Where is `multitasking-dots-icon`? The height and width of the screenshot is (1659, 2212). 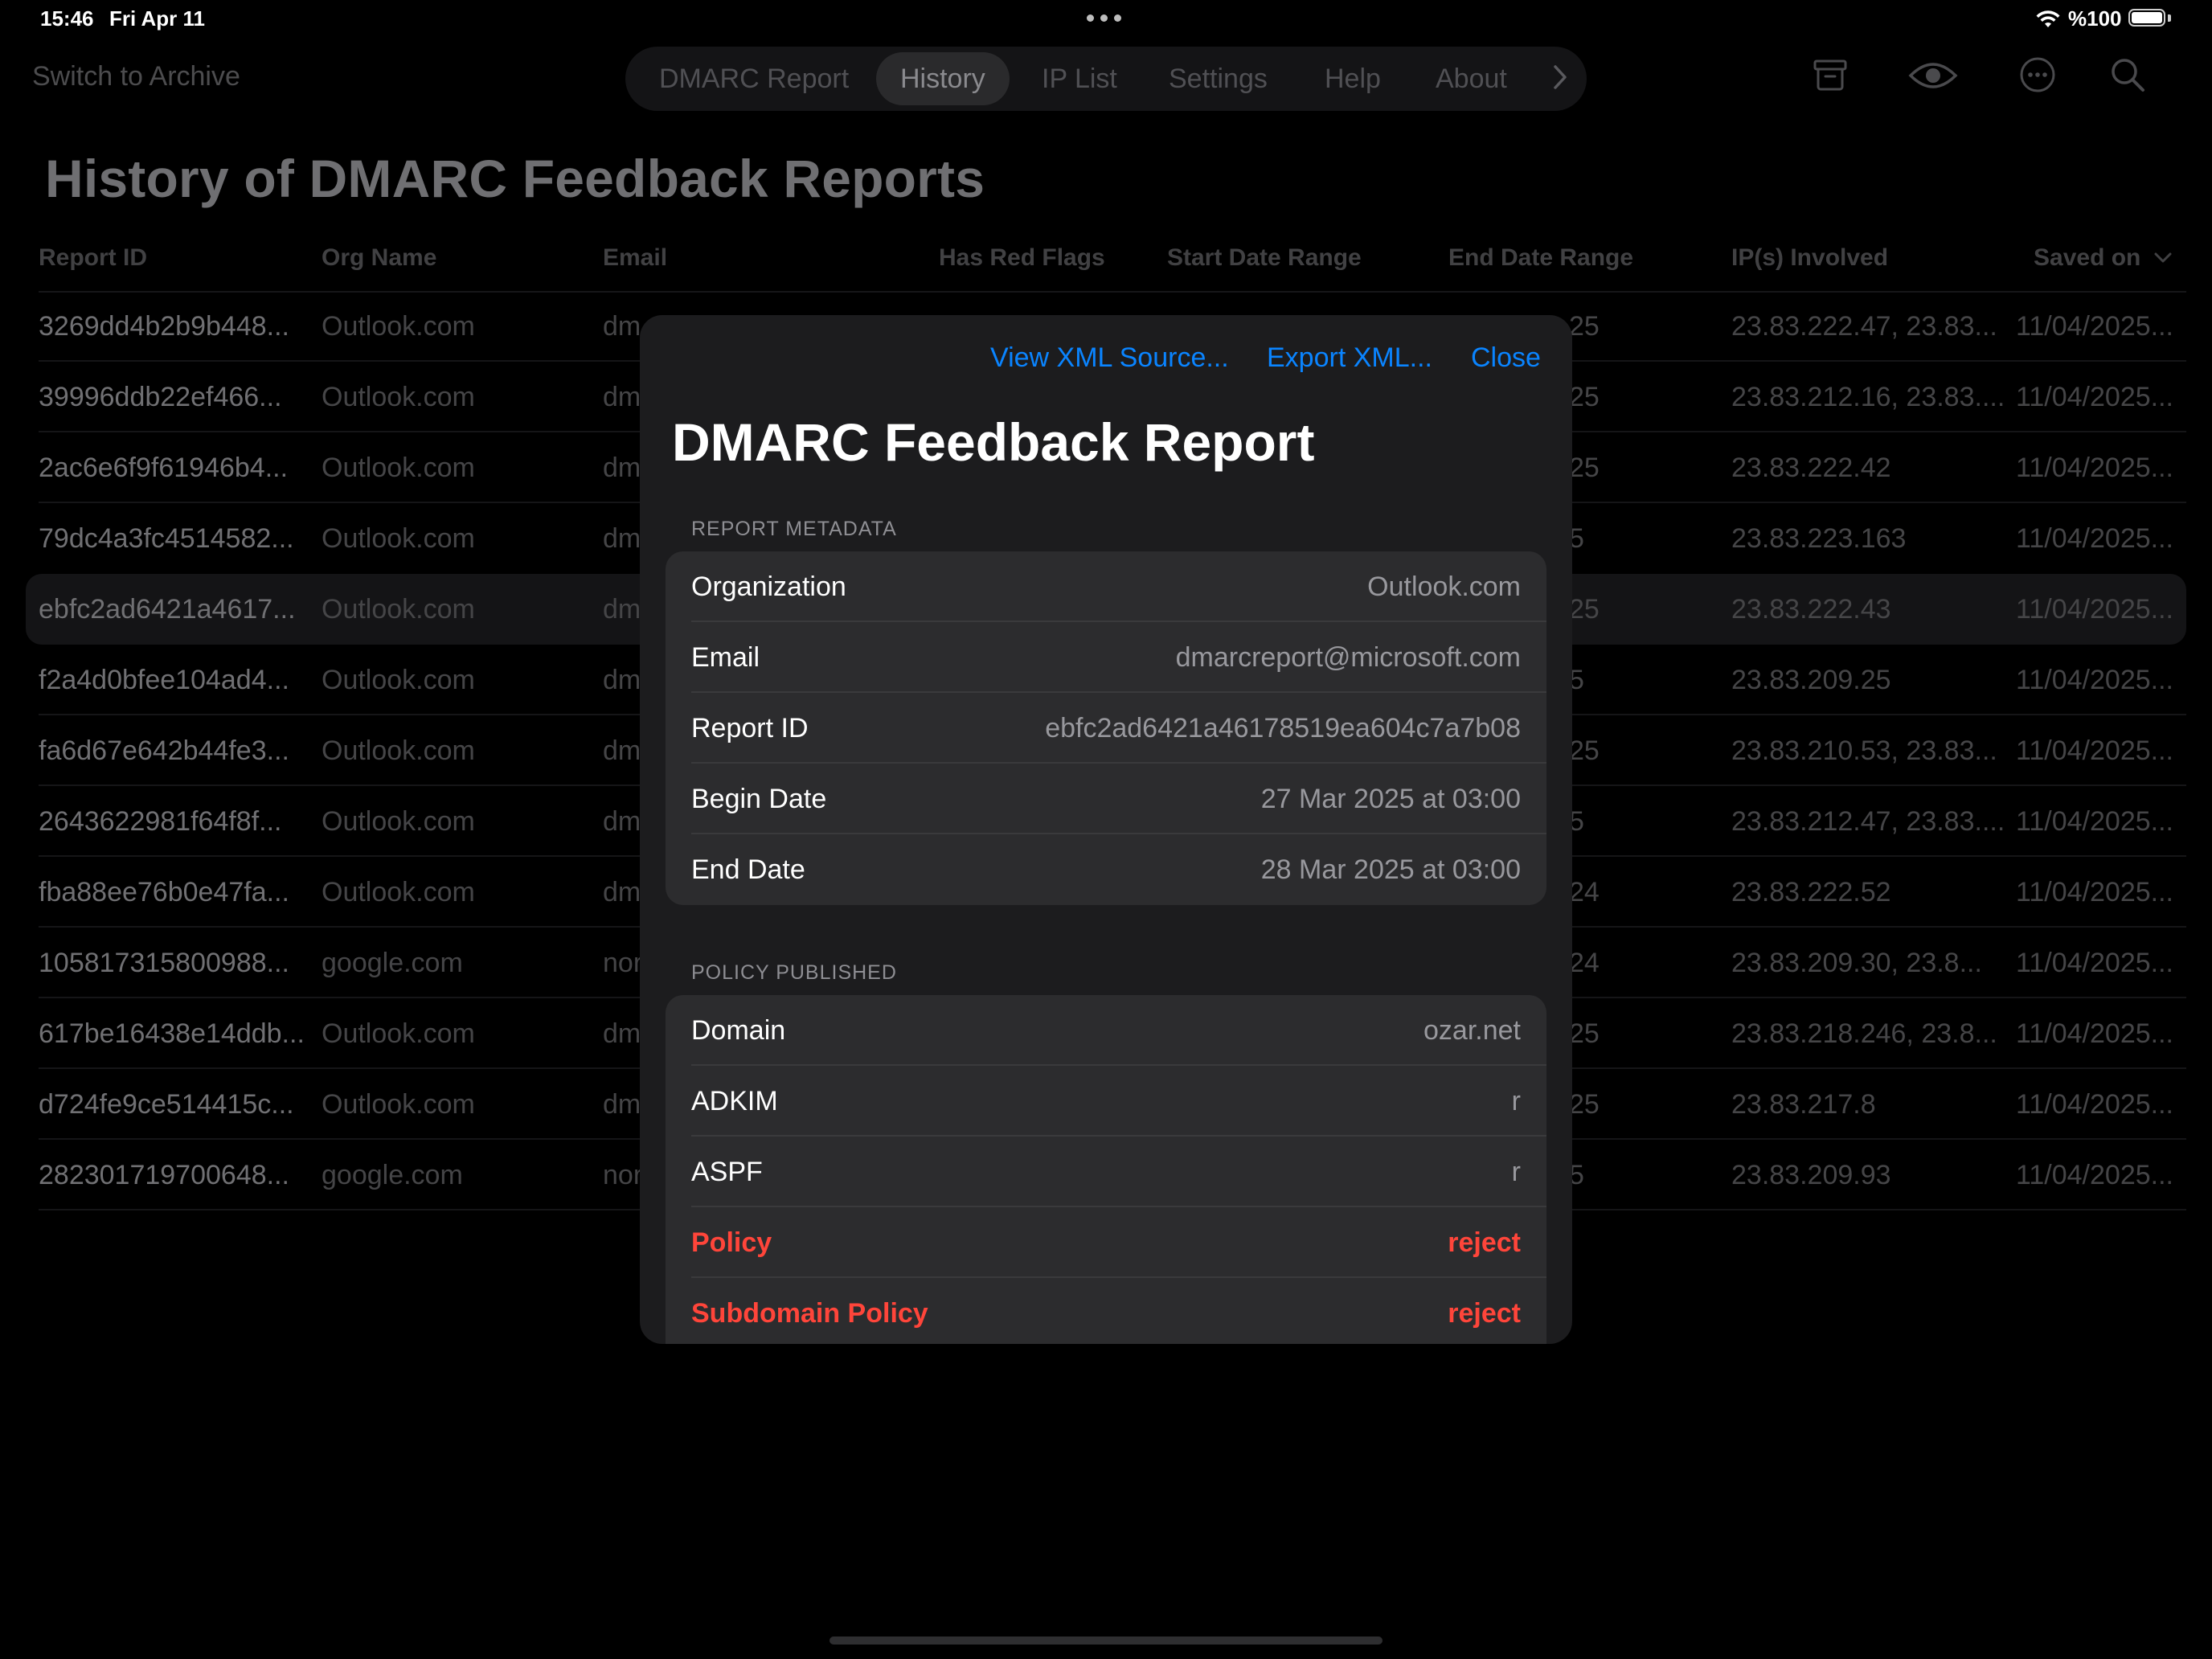 multitasking-dots-icon is located at coordinates (1104, 18).